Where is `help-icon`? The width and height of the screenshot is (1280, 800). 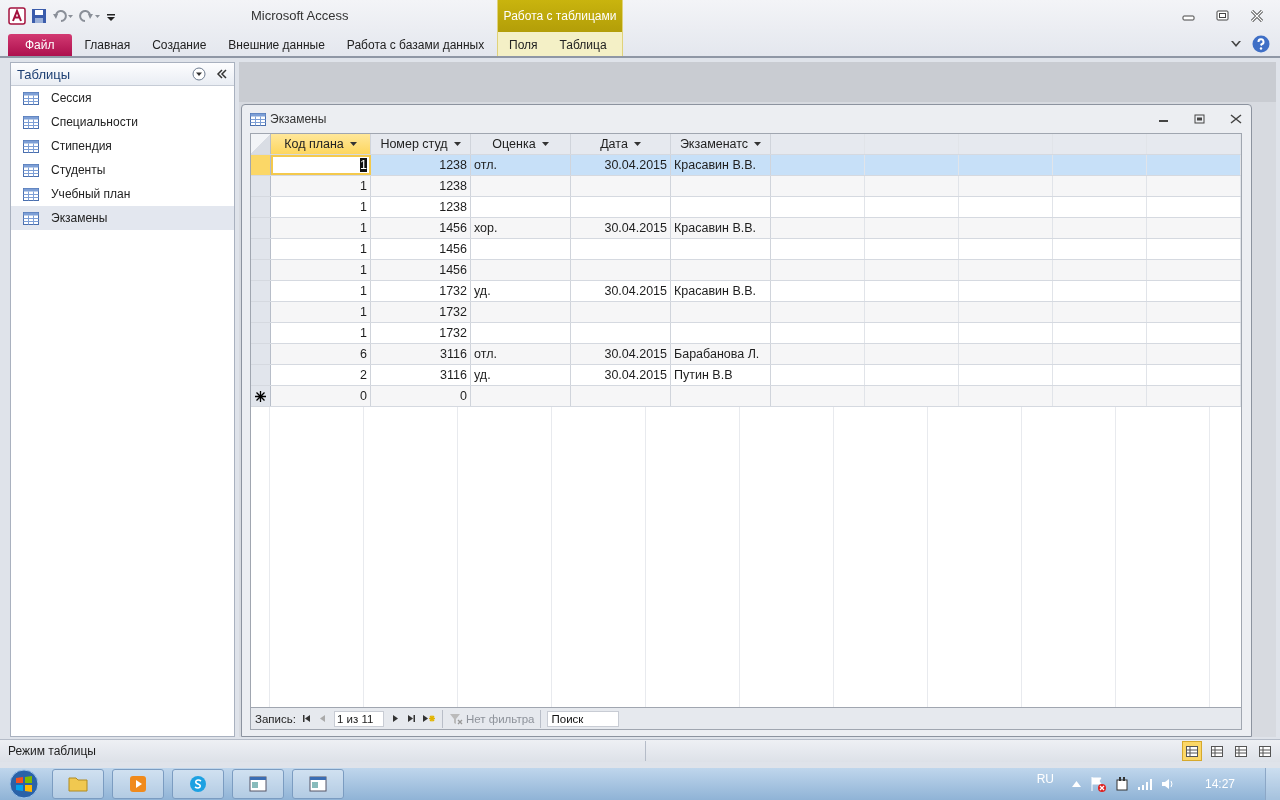
help-icon is located at coordinates (1261, 44).